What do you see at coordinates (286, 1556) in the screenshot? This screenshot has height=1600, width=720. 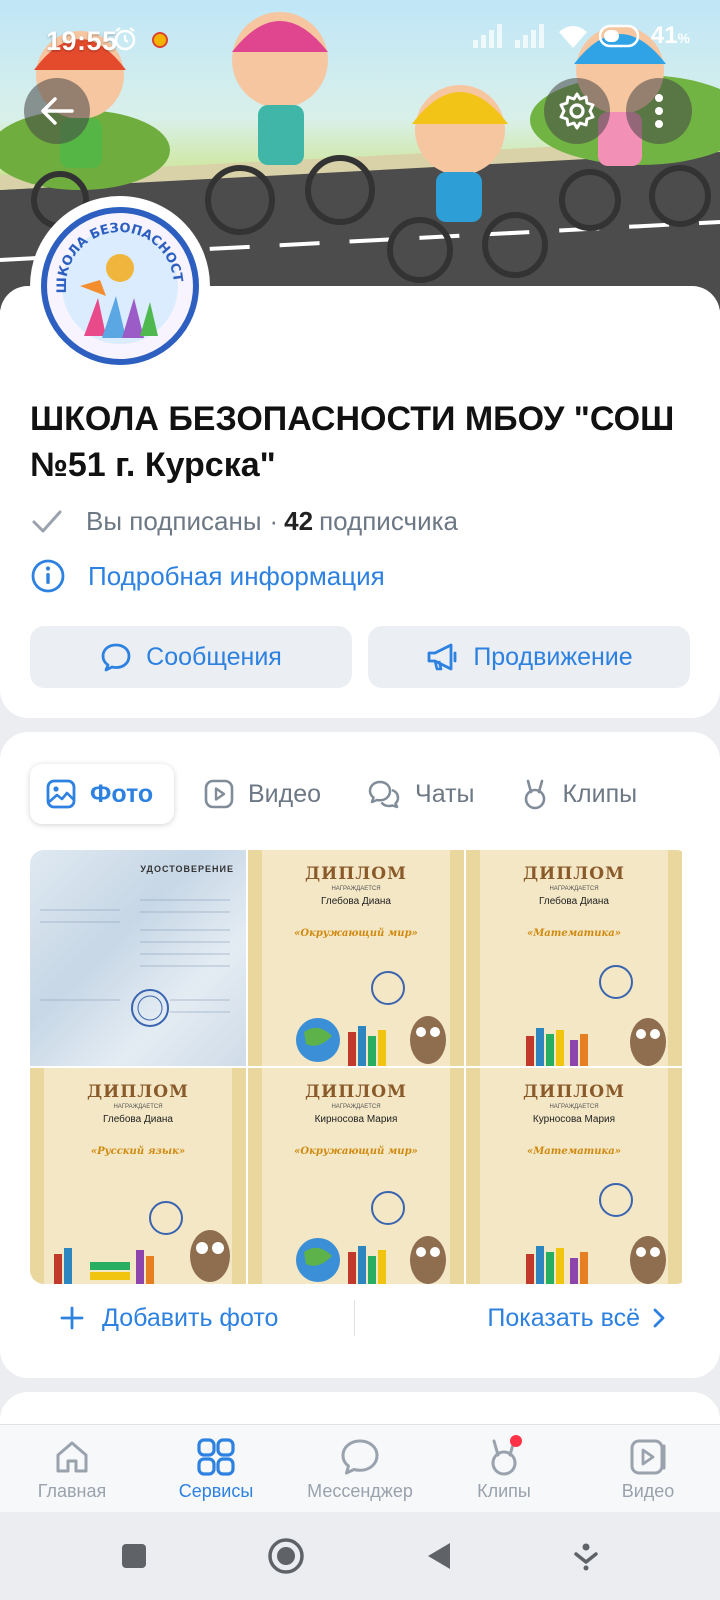 I see `home-button-icon` at bounding box center [286, 1556].